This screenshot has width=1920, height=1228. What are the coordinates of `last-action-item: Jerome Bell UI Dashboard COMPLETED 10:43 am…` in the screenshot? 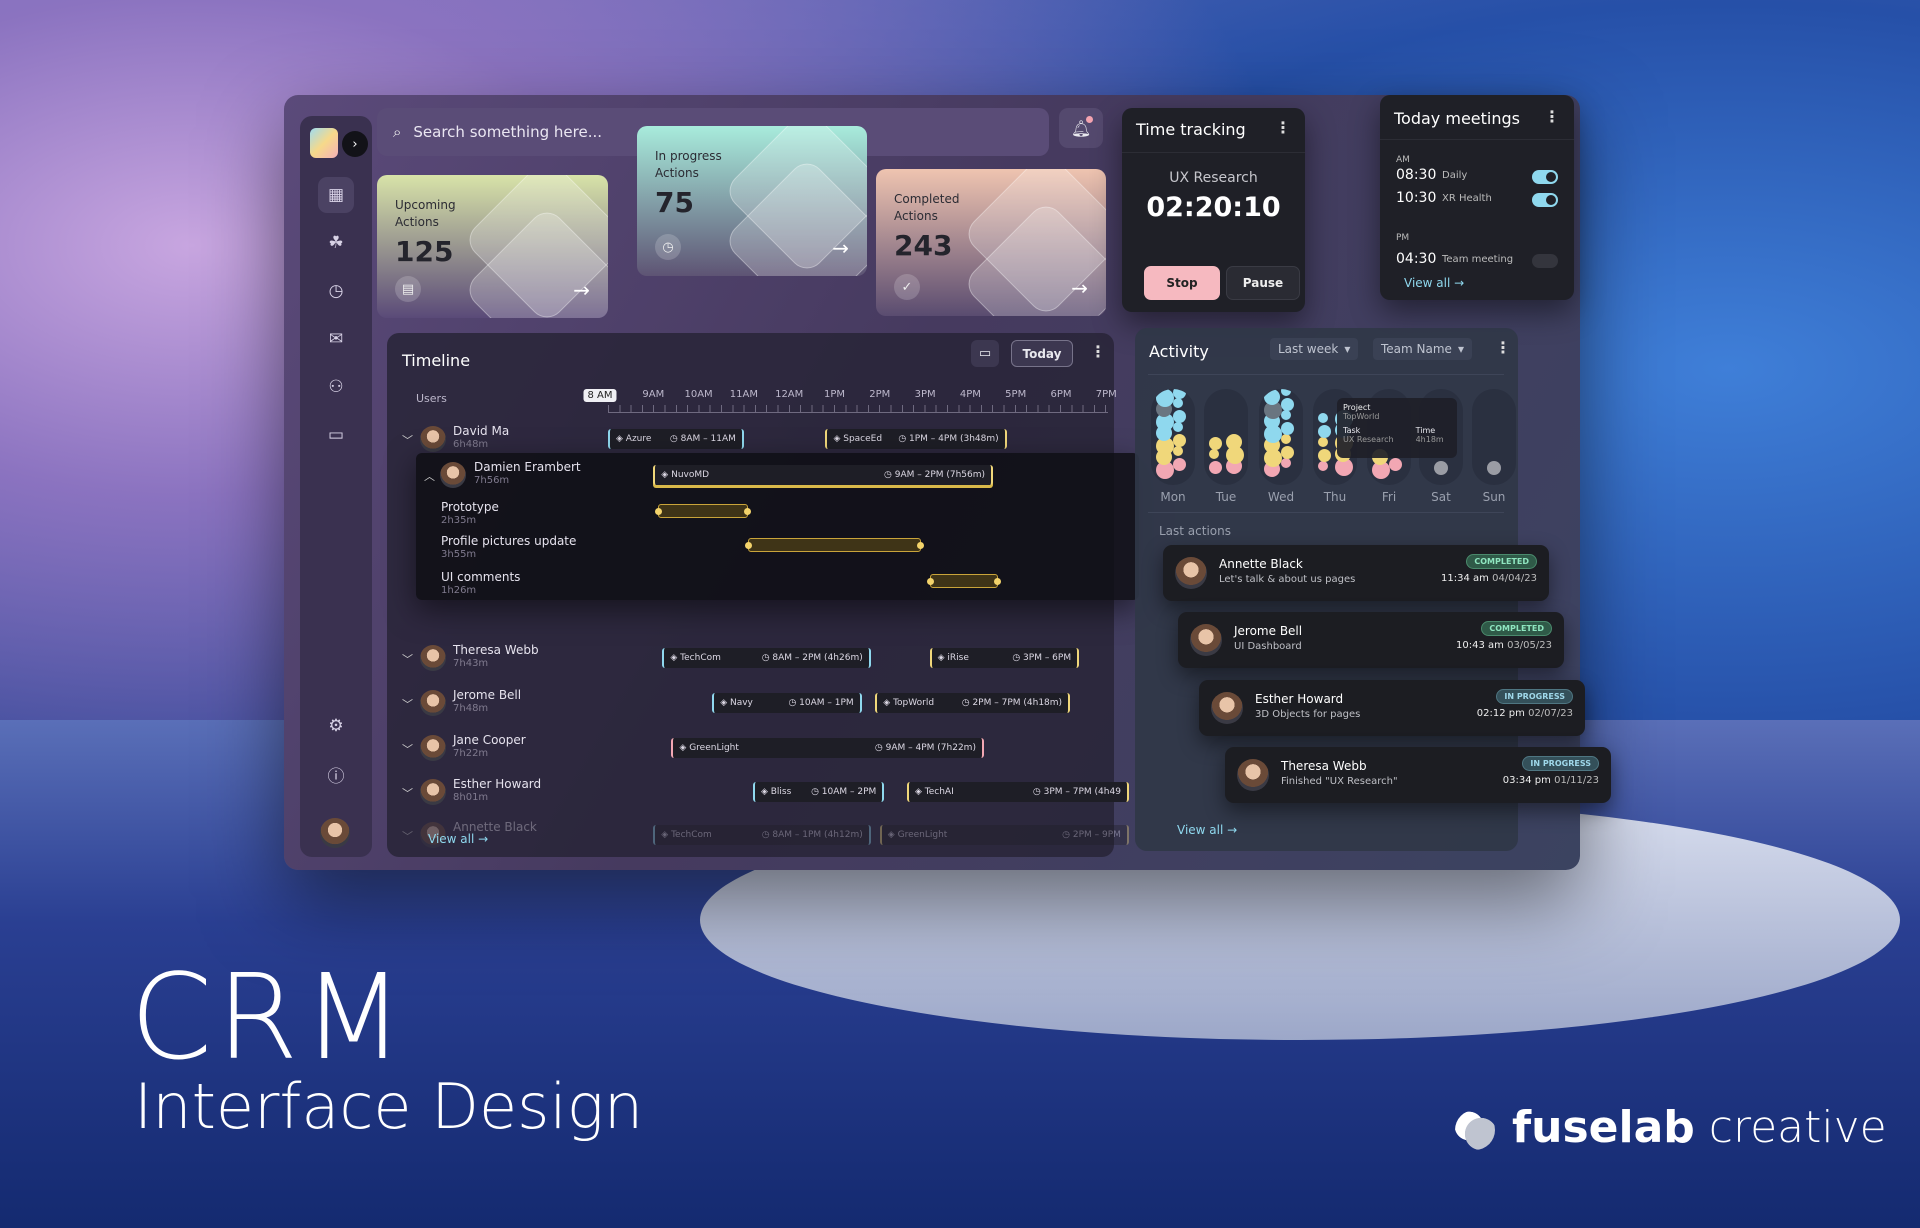 It's located at (1371, 640).